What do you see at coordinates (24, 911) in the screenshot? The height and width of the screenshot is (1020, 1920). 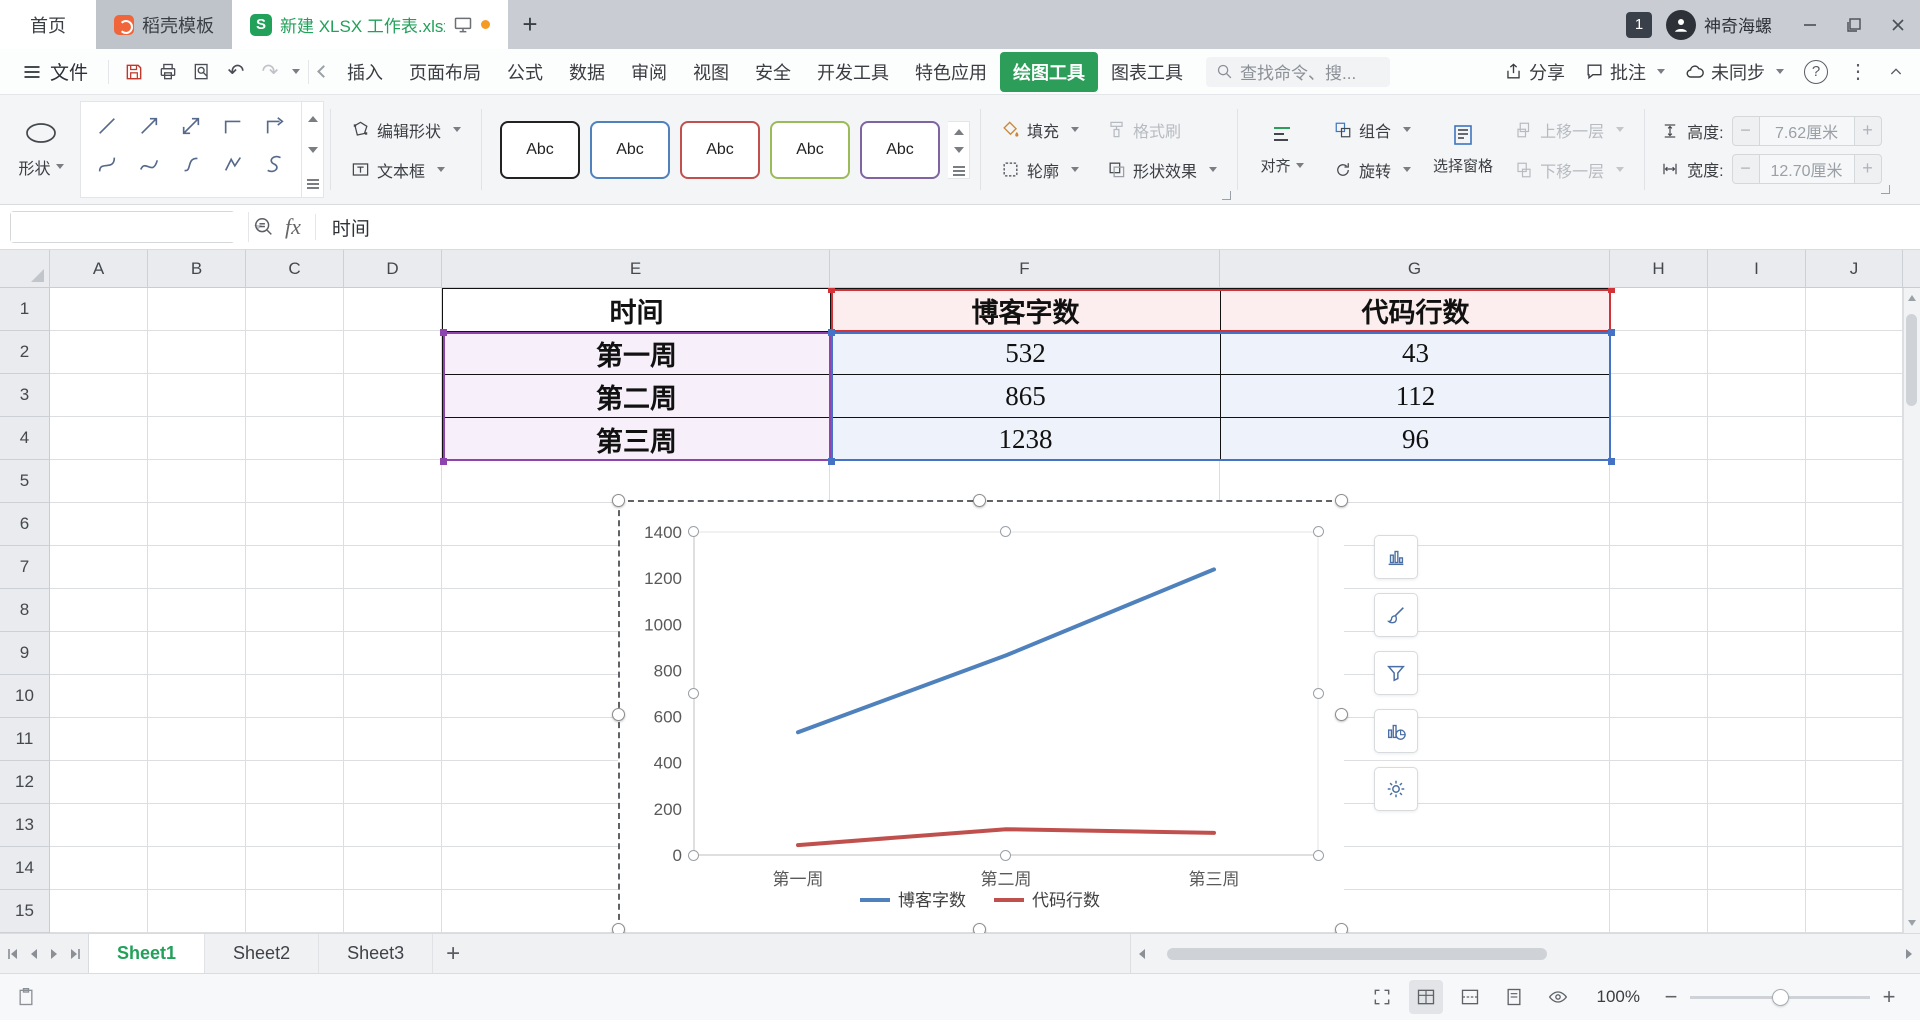 I see `row-header-15: 15` at bounding box center [24, 911].